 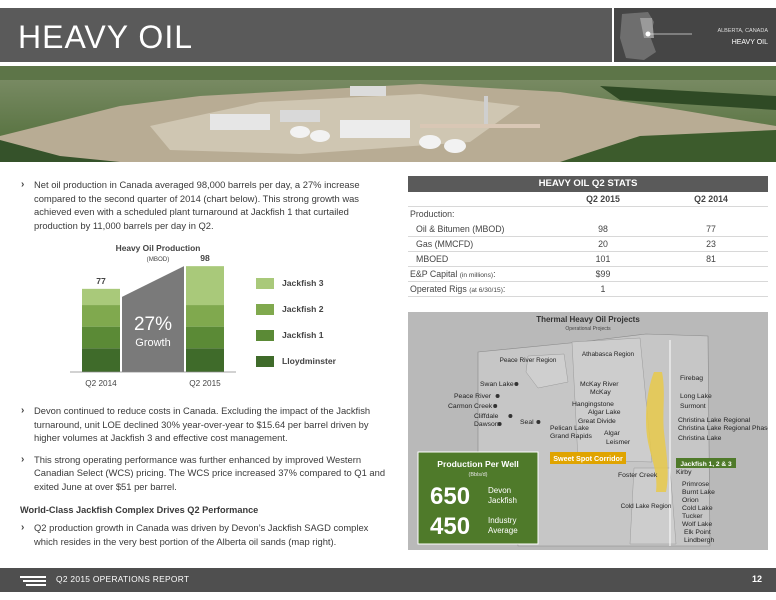 I want to click on page-number: 12, so click(x=756, y=579).